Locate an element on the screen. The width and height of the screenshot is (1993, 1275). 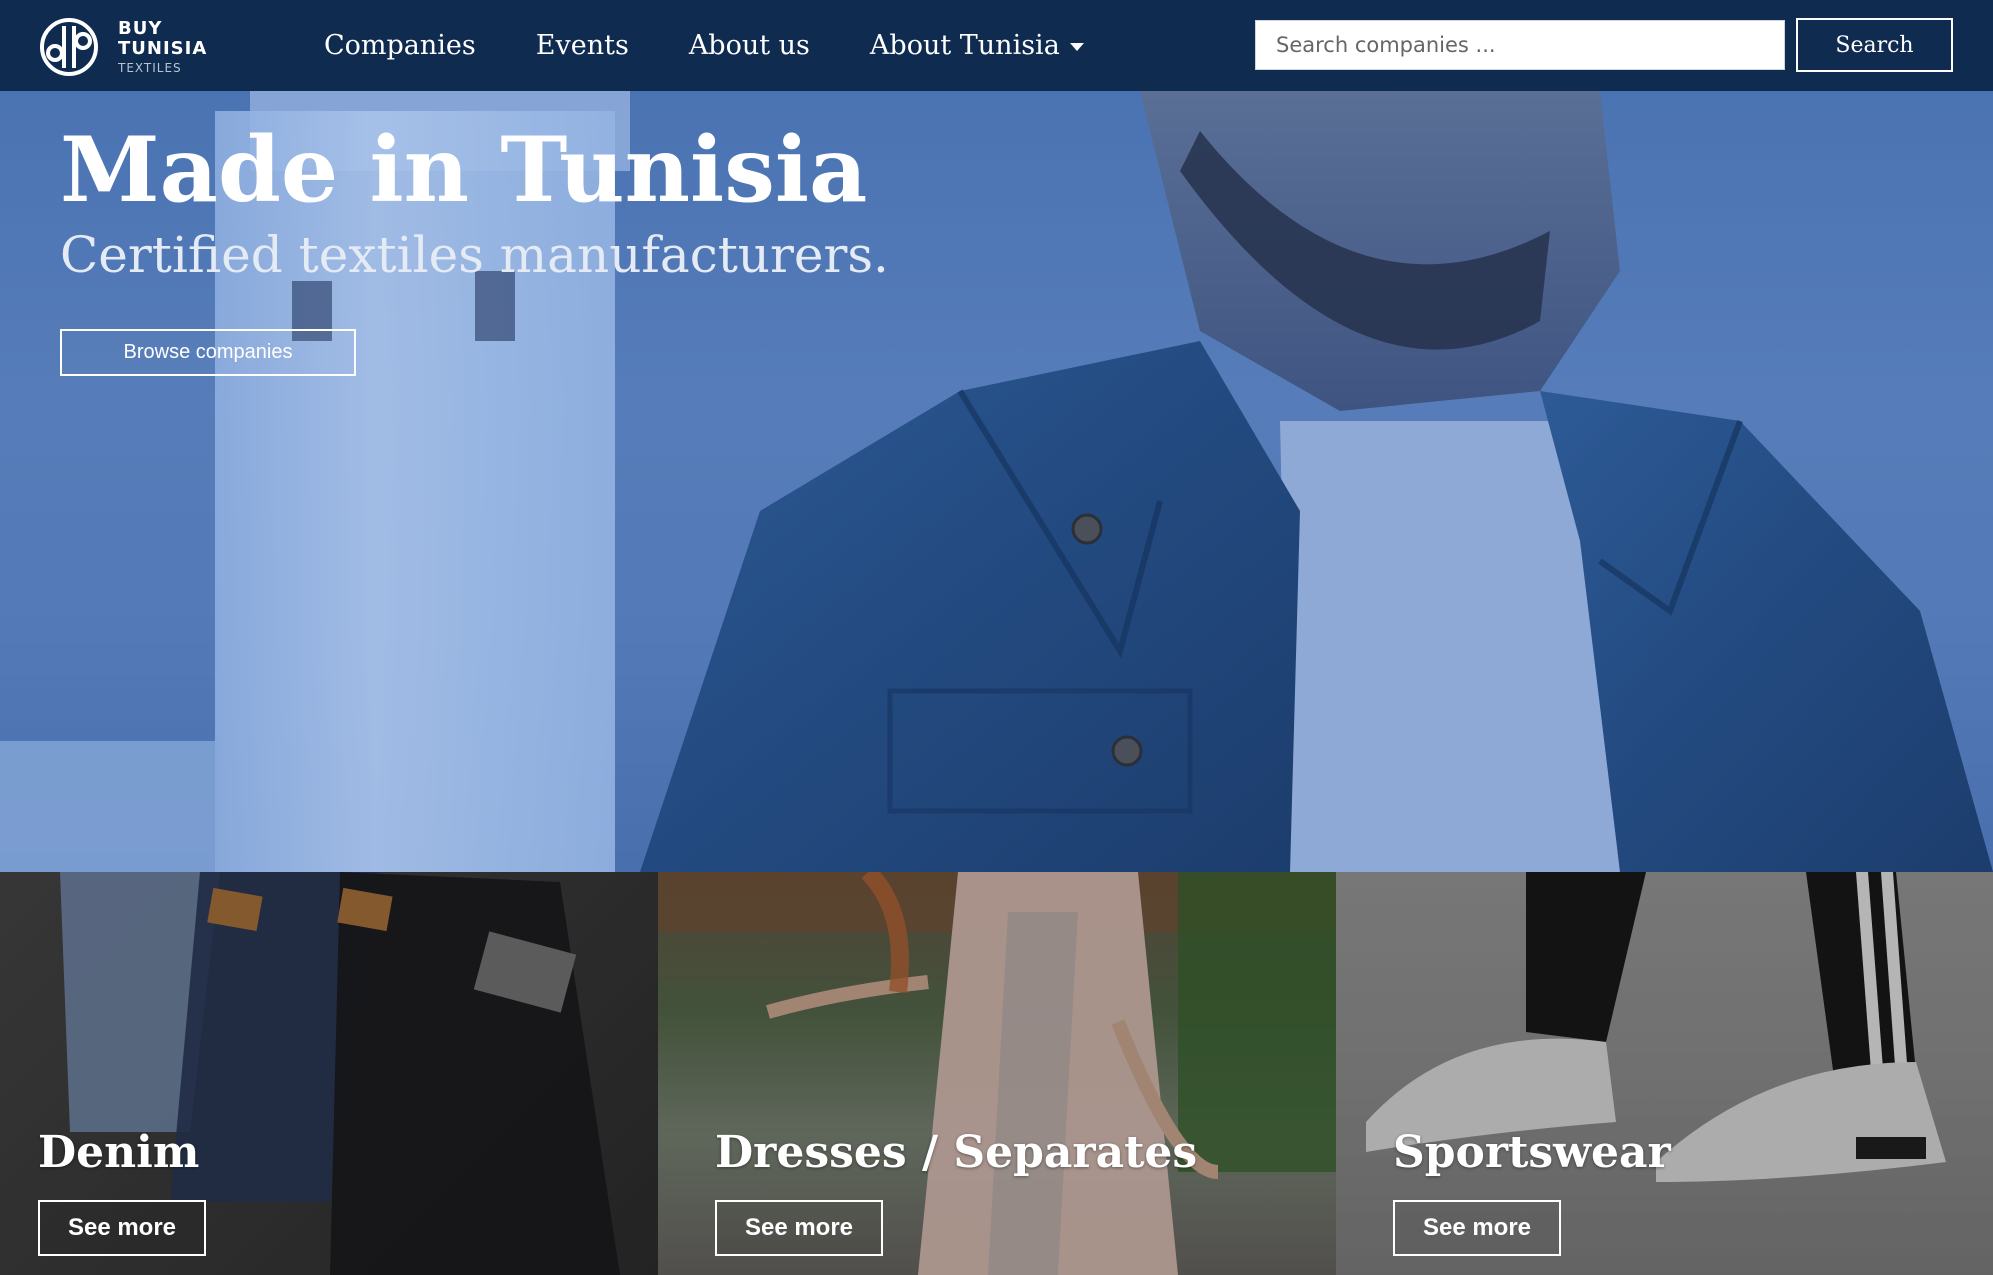
hero-bg-building is located at coordinates (110, 806).